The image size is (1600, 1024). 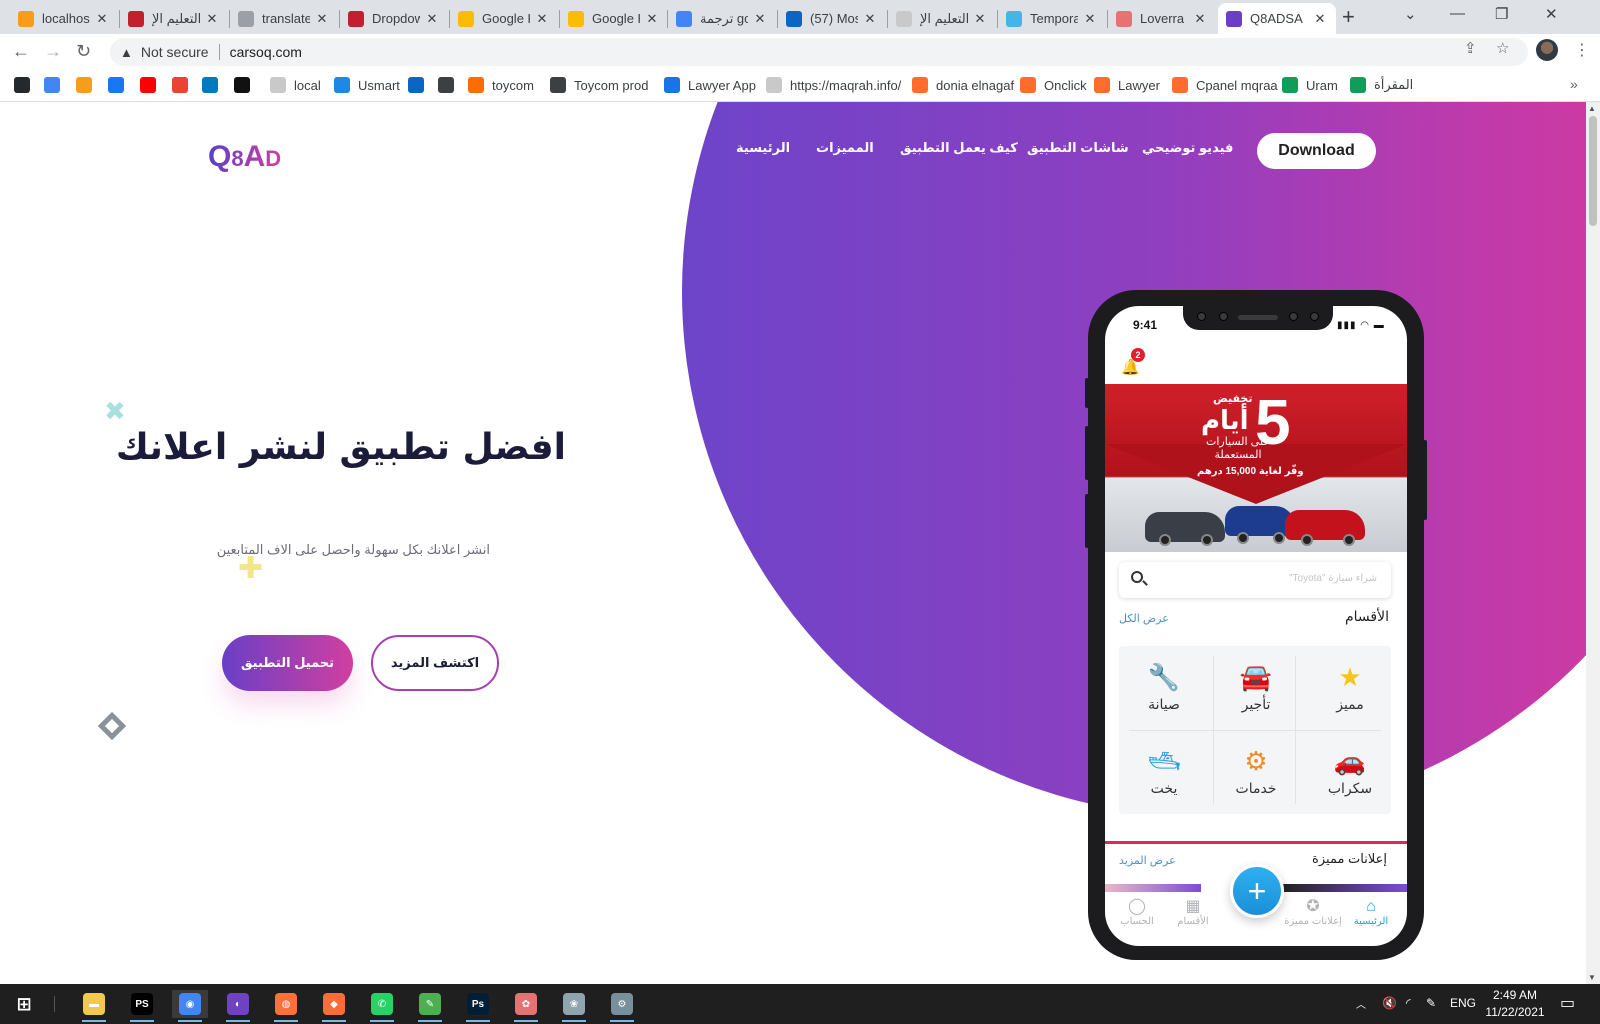 I want to click on view-all-link: عرض الكل, so click(x=1144, y=618).